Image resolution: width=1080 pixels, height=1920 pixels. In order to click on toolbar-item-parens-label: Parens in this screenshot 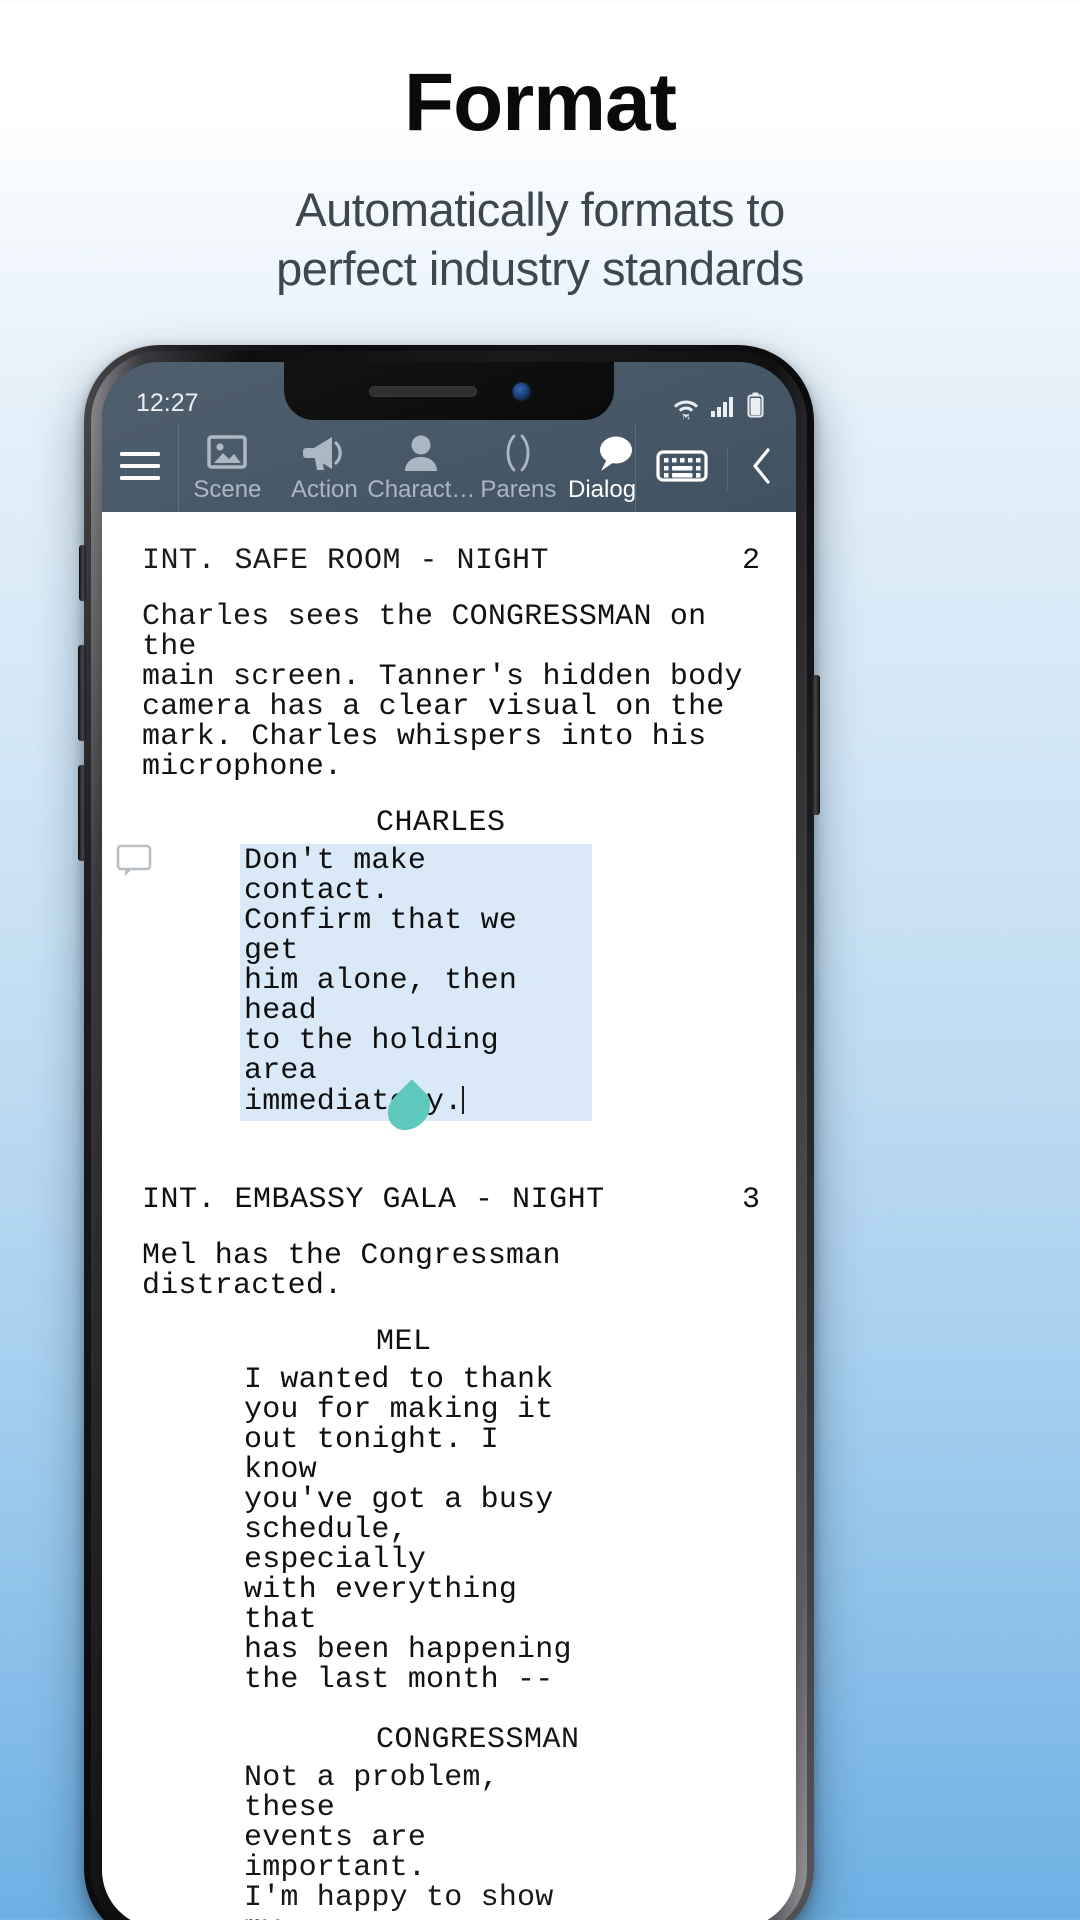, I will do `click(518, 490)`.